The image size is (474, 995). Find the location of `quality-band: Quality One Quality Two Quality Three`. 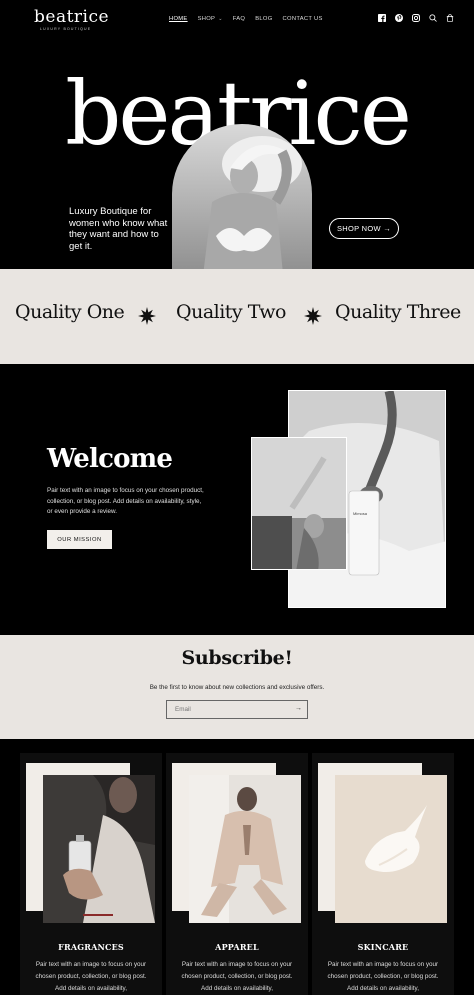

quality-band: Quality One Quality Two Quality Three is located at coordinates (237, 316).